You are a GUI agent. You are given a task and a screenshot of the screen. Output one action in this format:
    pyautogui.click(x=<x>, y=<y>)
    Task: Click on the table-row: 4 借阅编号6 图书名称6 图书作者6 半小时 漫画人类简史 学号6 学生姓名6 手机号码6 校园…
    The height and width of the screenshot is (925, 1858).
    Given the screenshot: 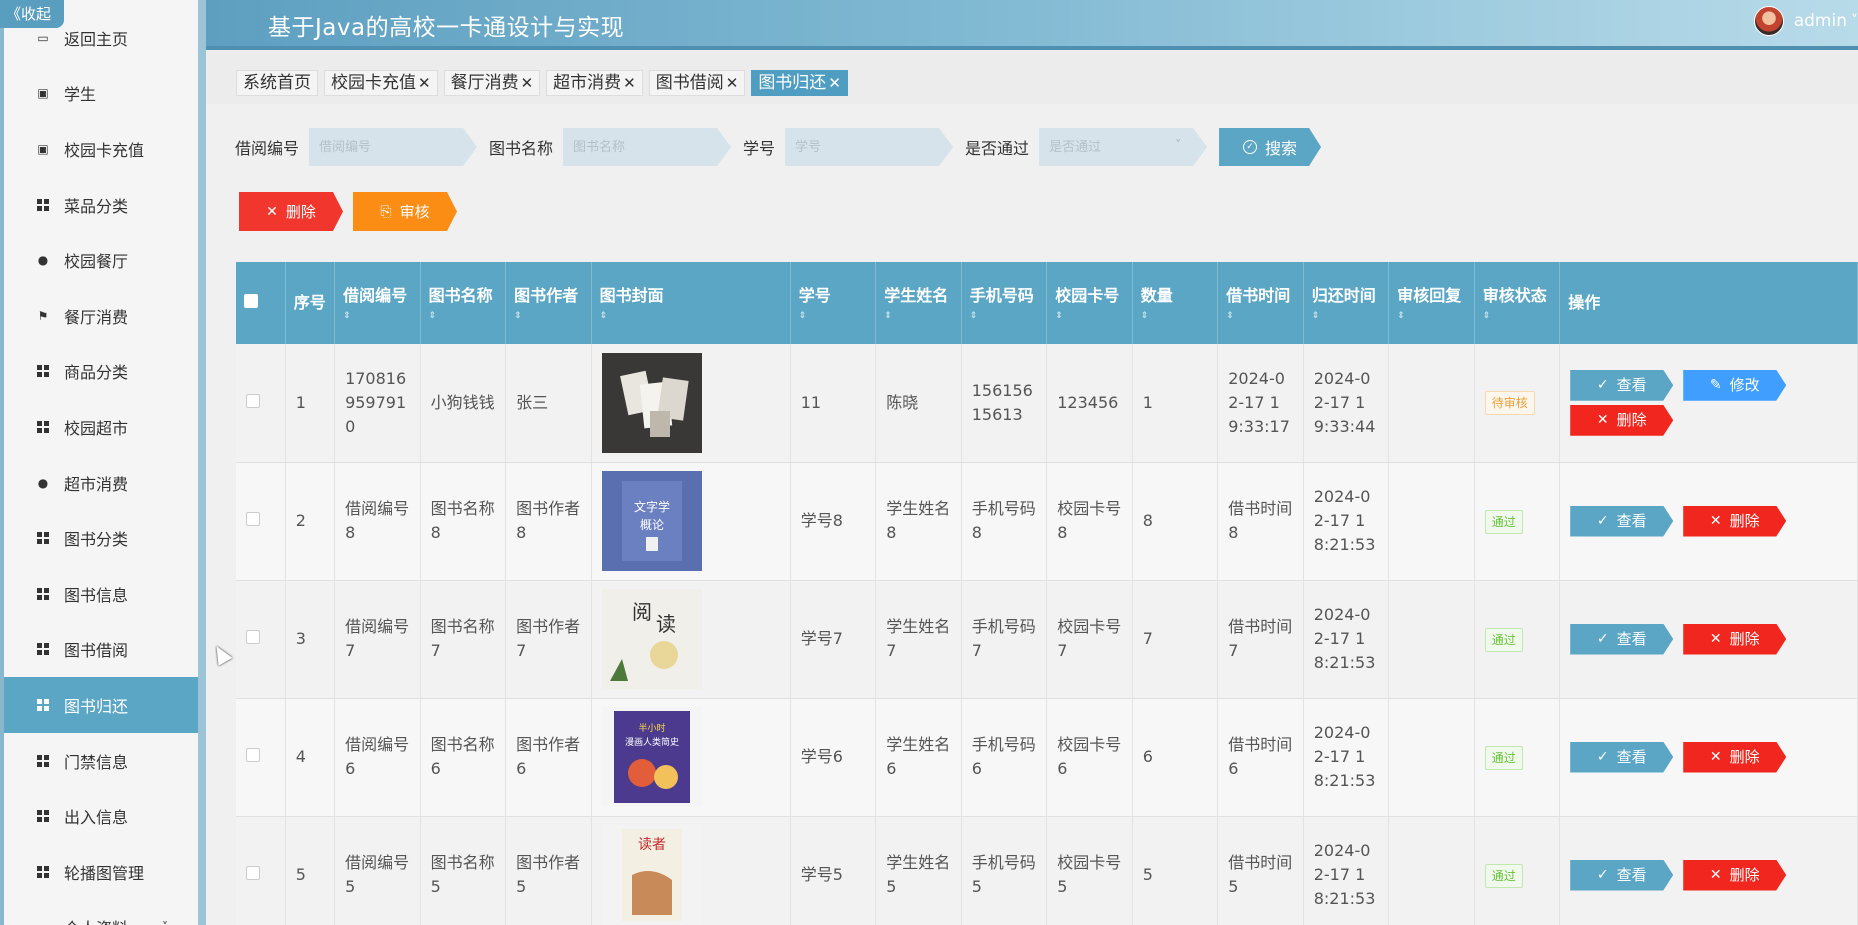 What is the action you would take?
    pyautogui.click(x=1047, y=757)
    